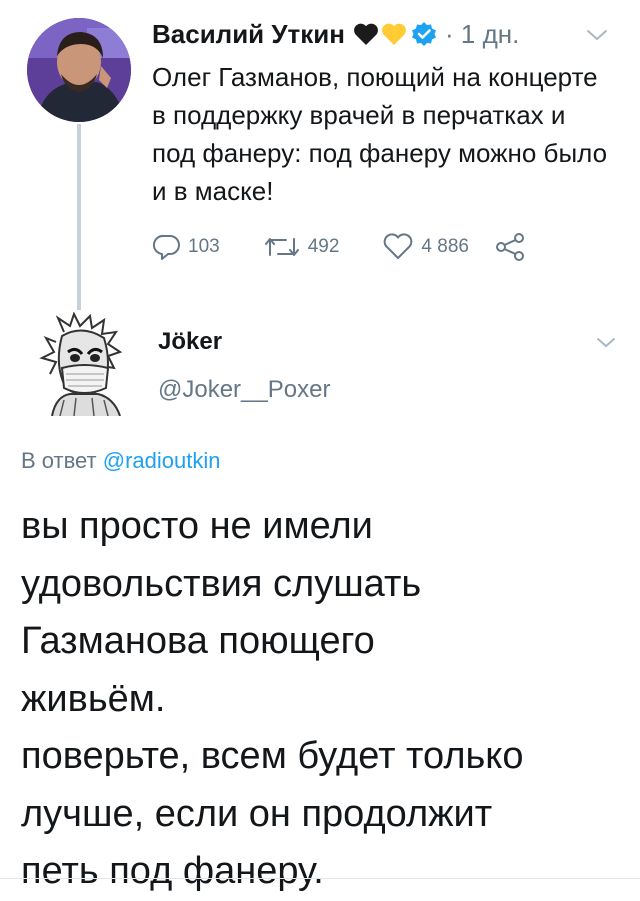 This screenshot has width=640, height=901. Describe the element at coordinates (166, 247) in the screenshot. I see `reply-icon` at that location.